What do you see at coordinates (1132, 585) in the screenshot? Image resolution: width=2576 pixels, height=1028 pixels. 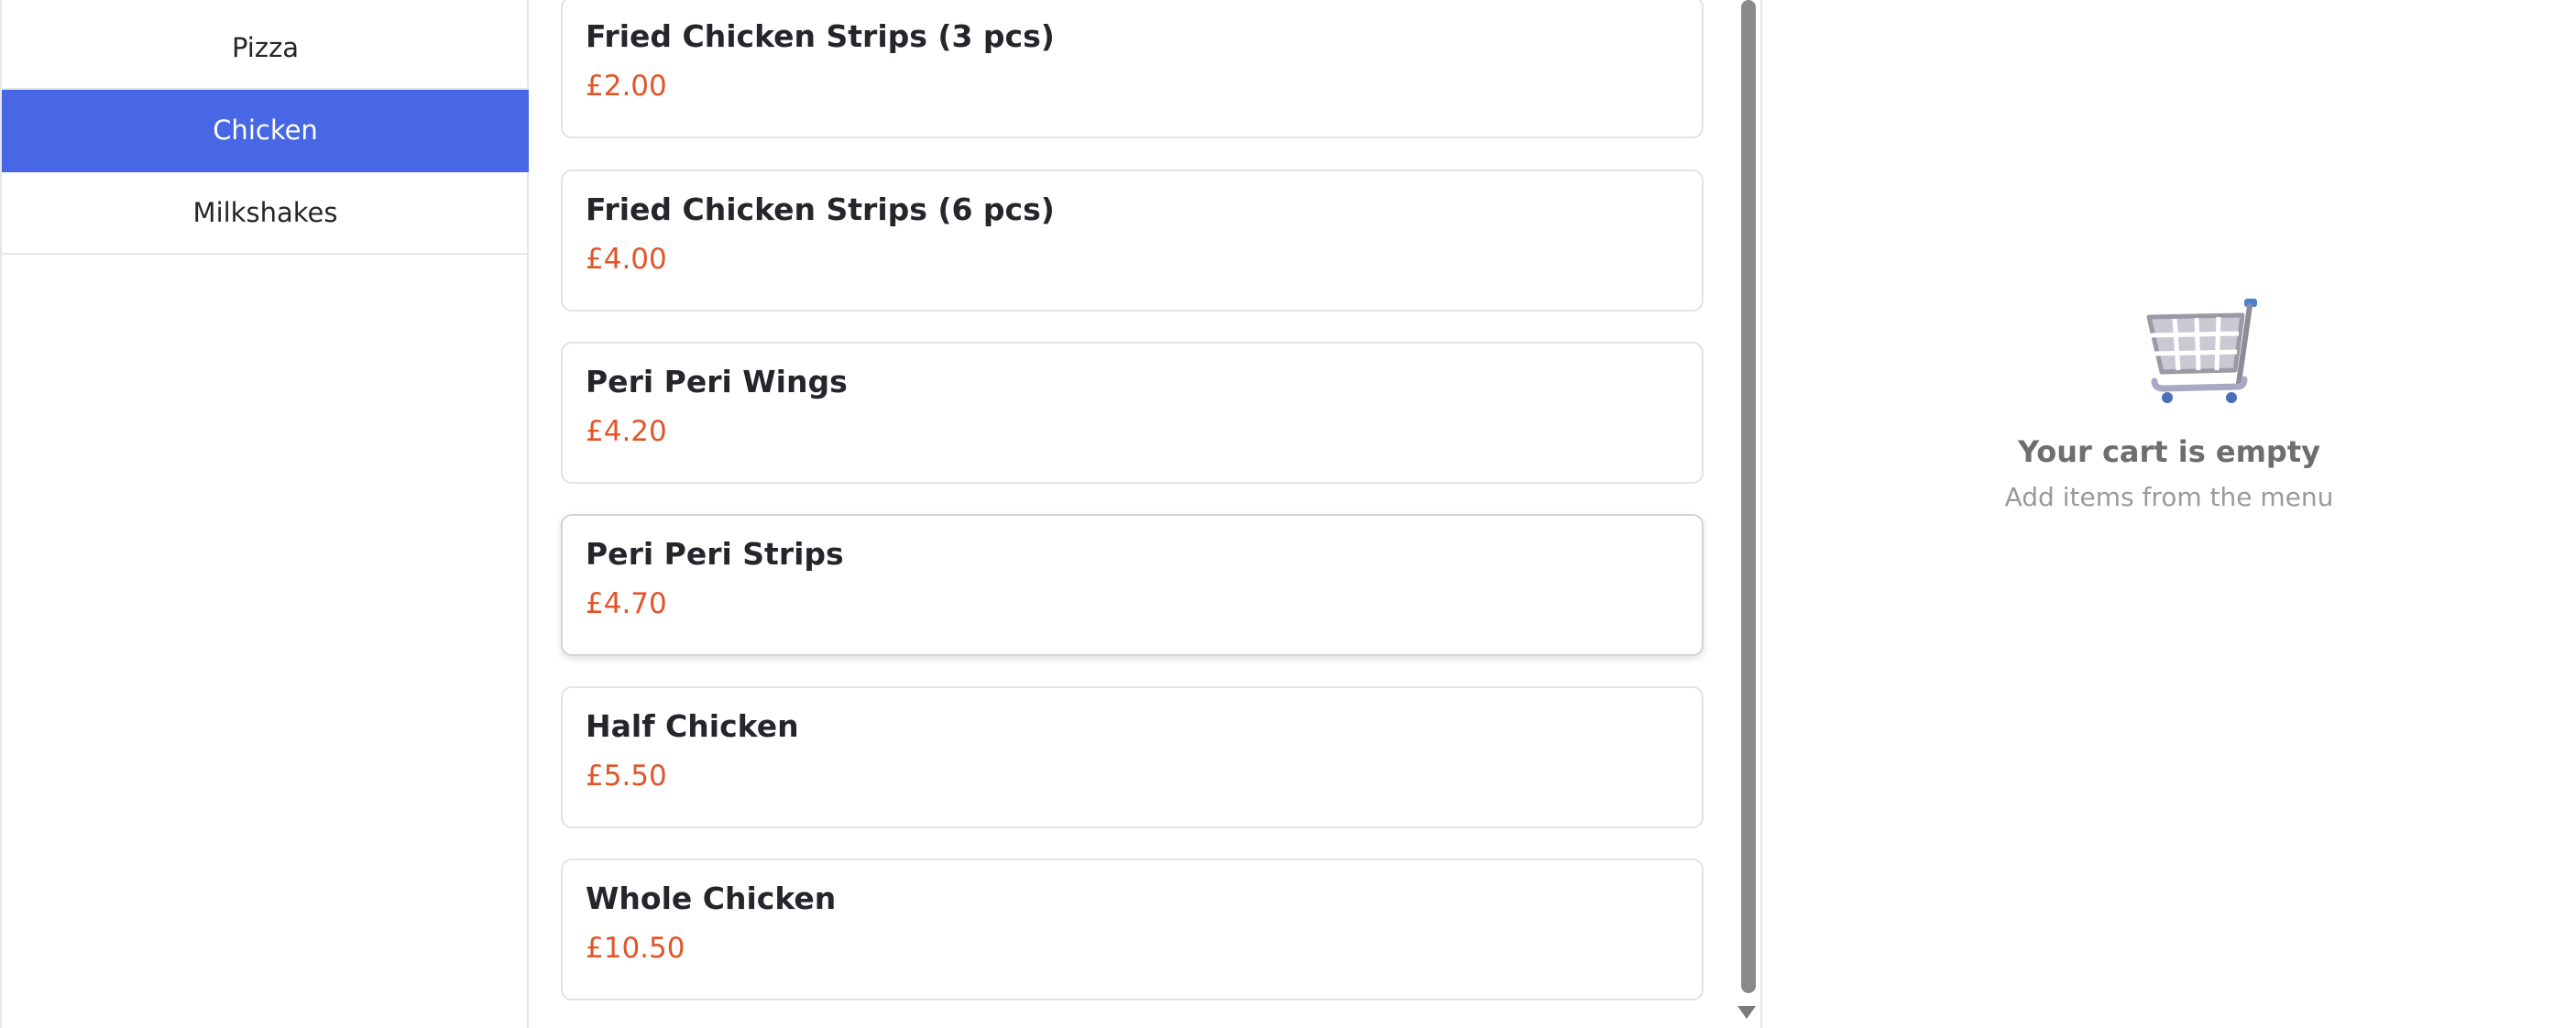 I see `menu-item-card: Peri Peri Strips £4.70` at bounding box center [1132, 585].